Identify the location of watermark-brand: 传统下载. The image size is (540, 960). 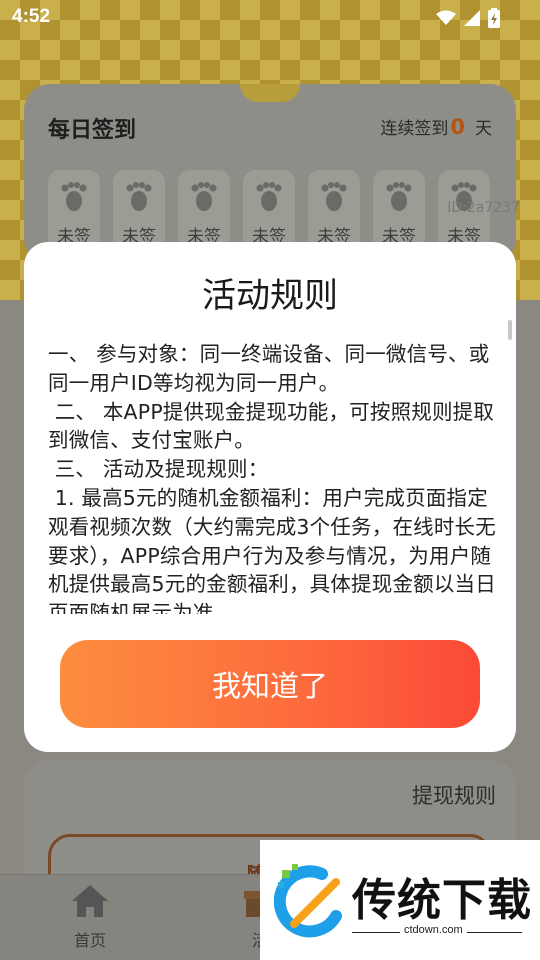
(442, 900).